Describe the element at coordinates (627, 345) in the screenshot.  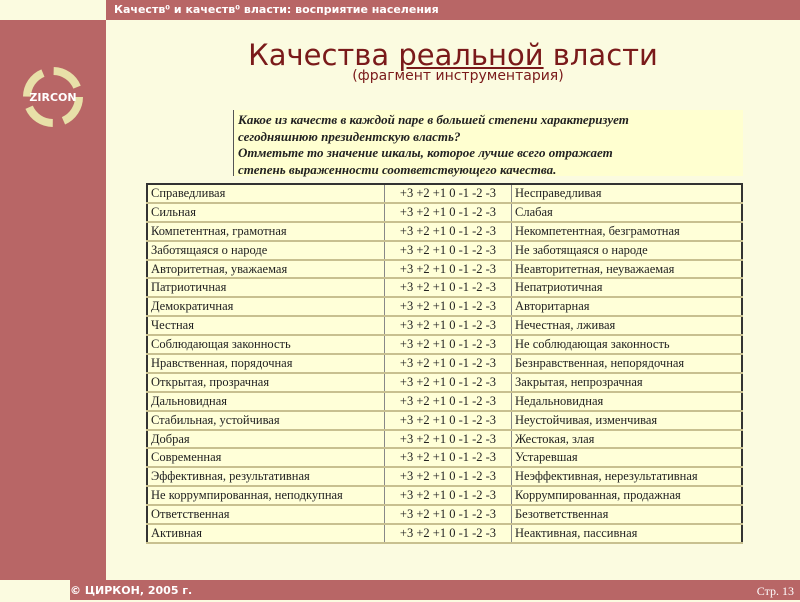
I see `negative-quality: Не соблюдающая законность` at that location.